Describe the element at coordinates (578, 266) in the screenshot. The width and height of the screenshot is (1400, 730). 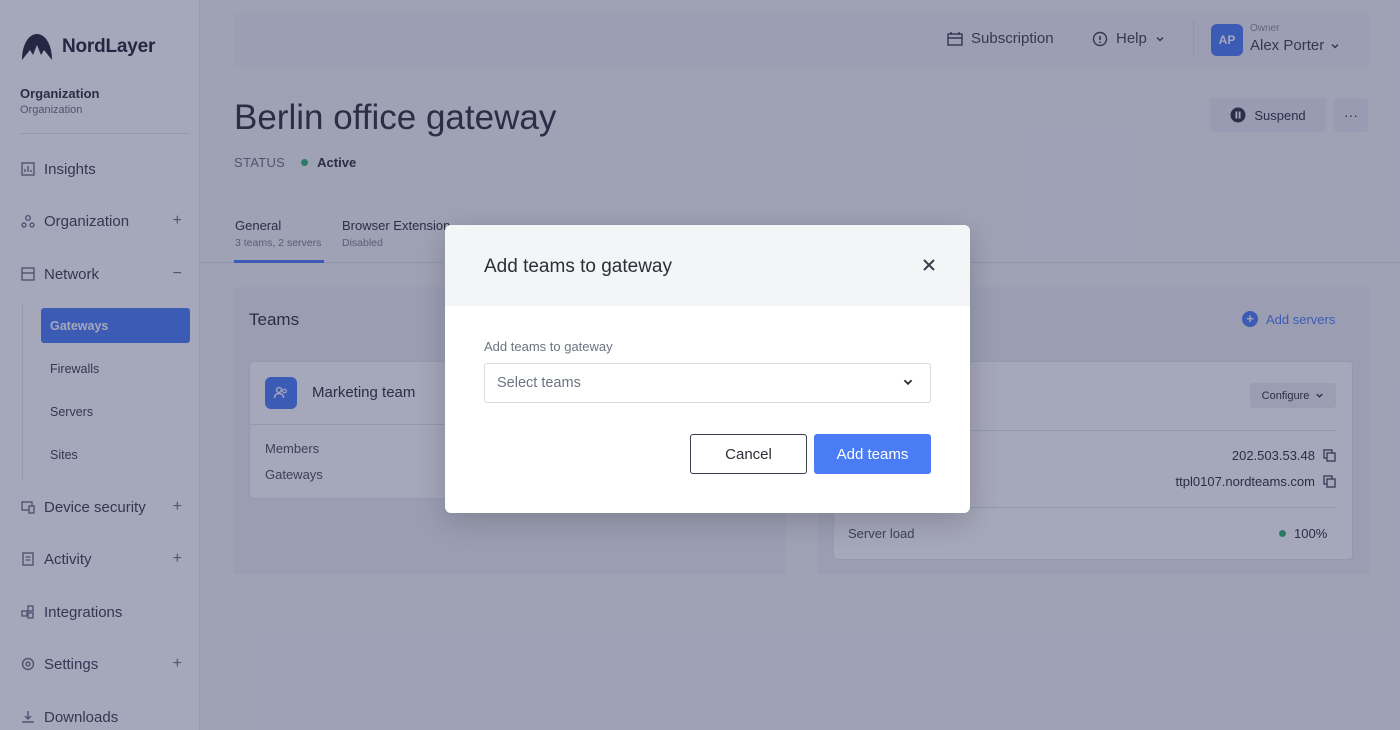
I see `modal-title: Add teams to gateway` at that location.